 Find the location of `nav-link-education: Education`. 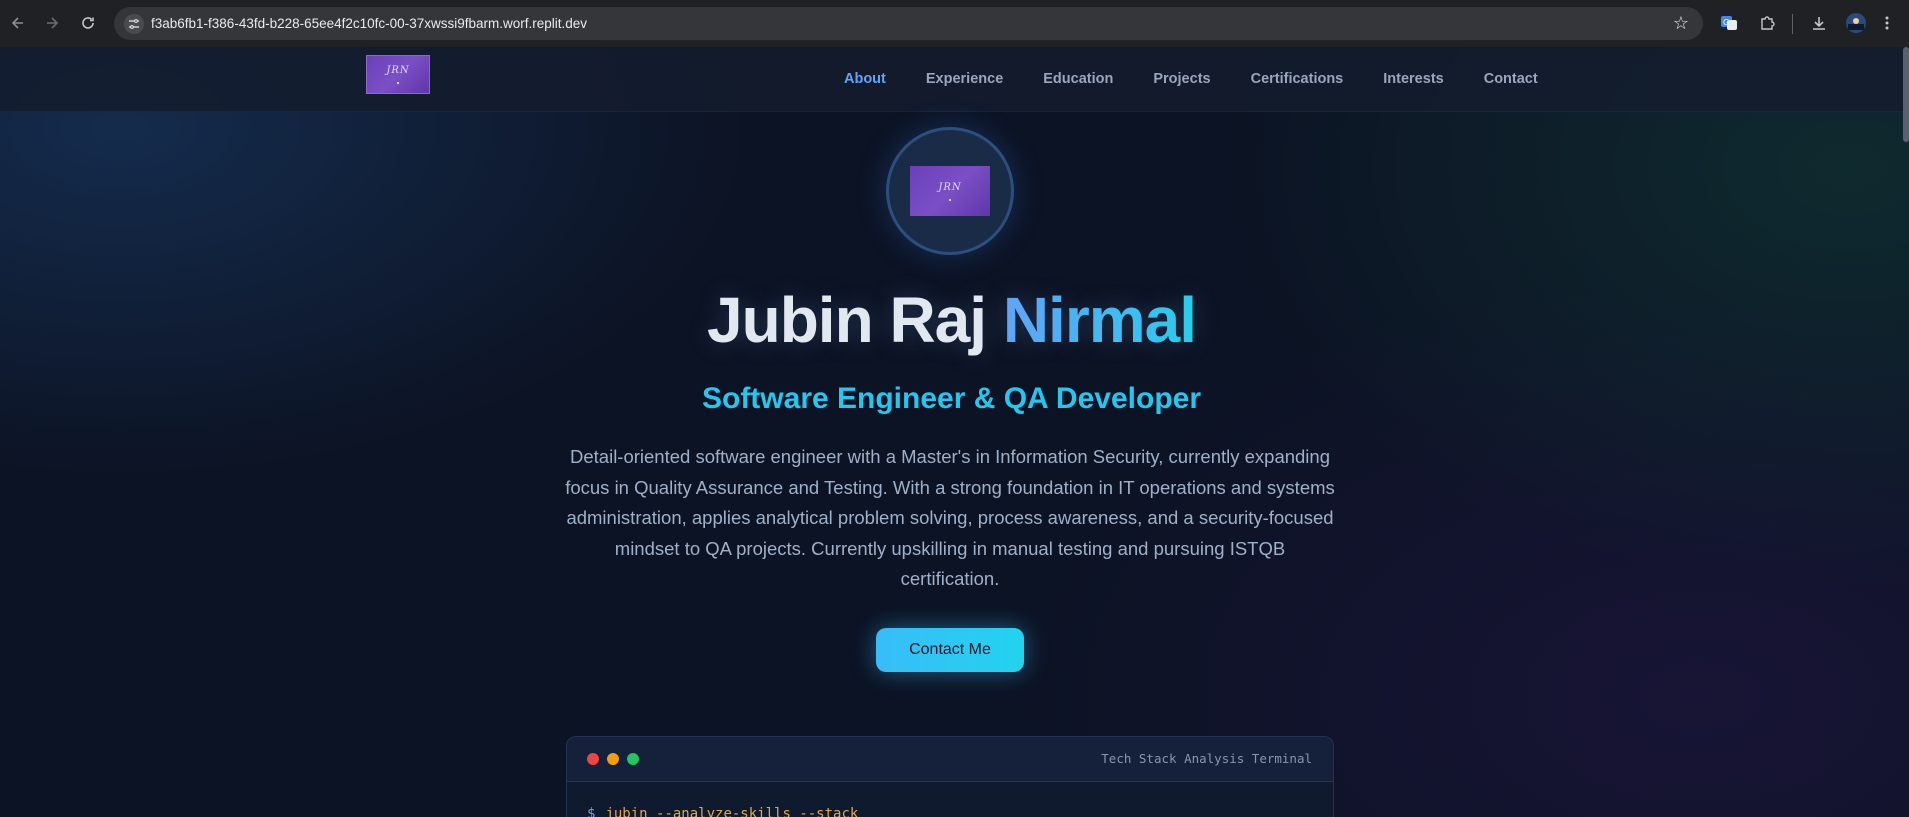

nav-link-education: Education is located at coordinates (1078, 79).